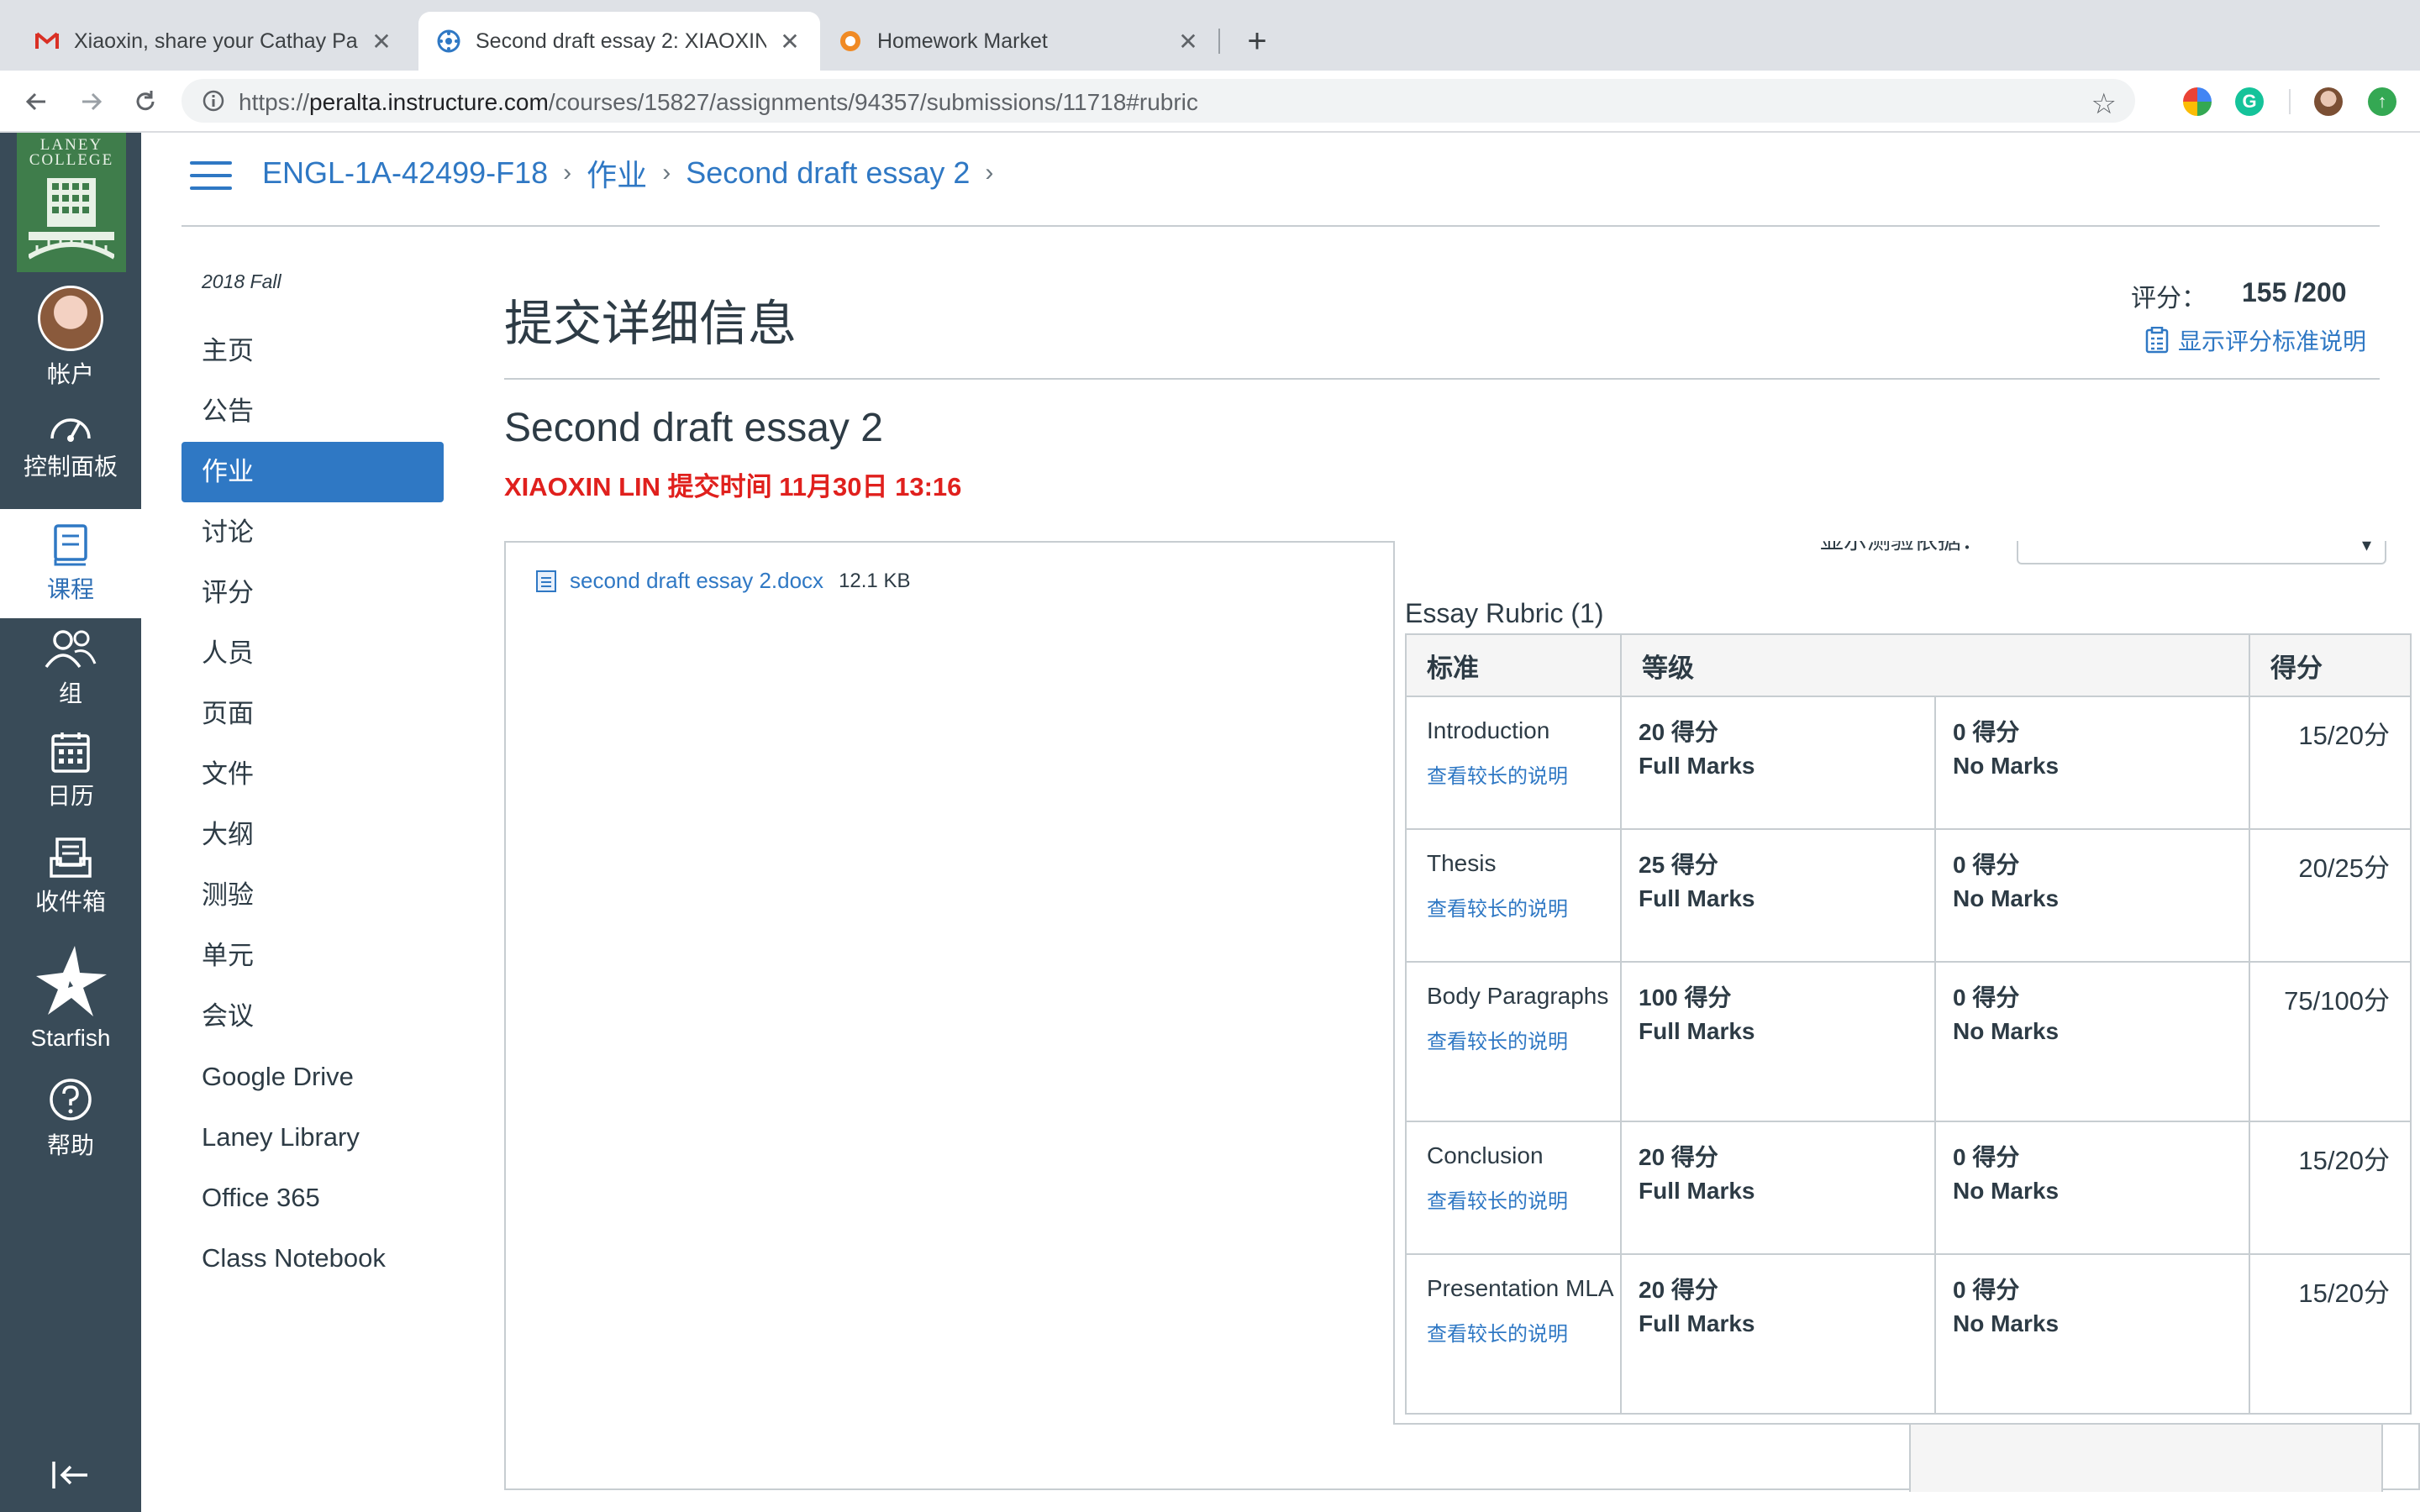 The width and height of the screenshot is (2420, 1512). What do you see at coordinates (696, 581) in the screenshot?
I see `attachment-link: second draft essay 2.docx` at bounding box center [696, 581].